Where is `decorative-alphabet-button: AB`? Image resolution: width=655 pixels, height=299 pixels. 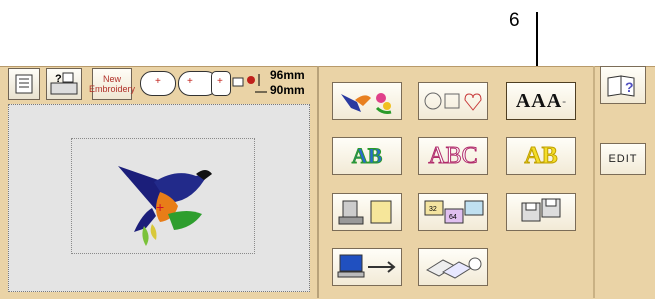
decorative-alphabet-button: AB is located at coordinates (541, 156).